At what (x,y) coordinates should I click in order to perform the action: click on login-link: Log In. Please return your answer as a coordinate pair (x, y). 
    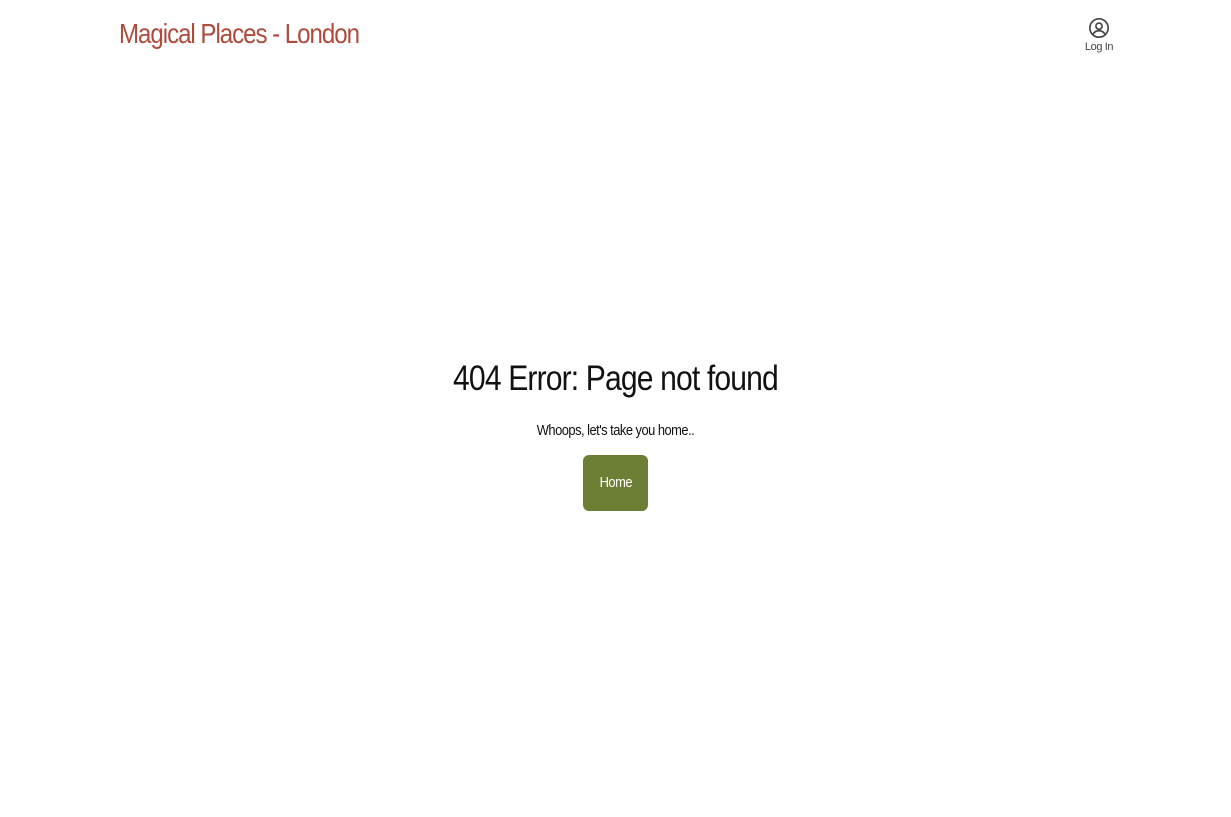
    Looking at the image, I should click on (1099, 38).